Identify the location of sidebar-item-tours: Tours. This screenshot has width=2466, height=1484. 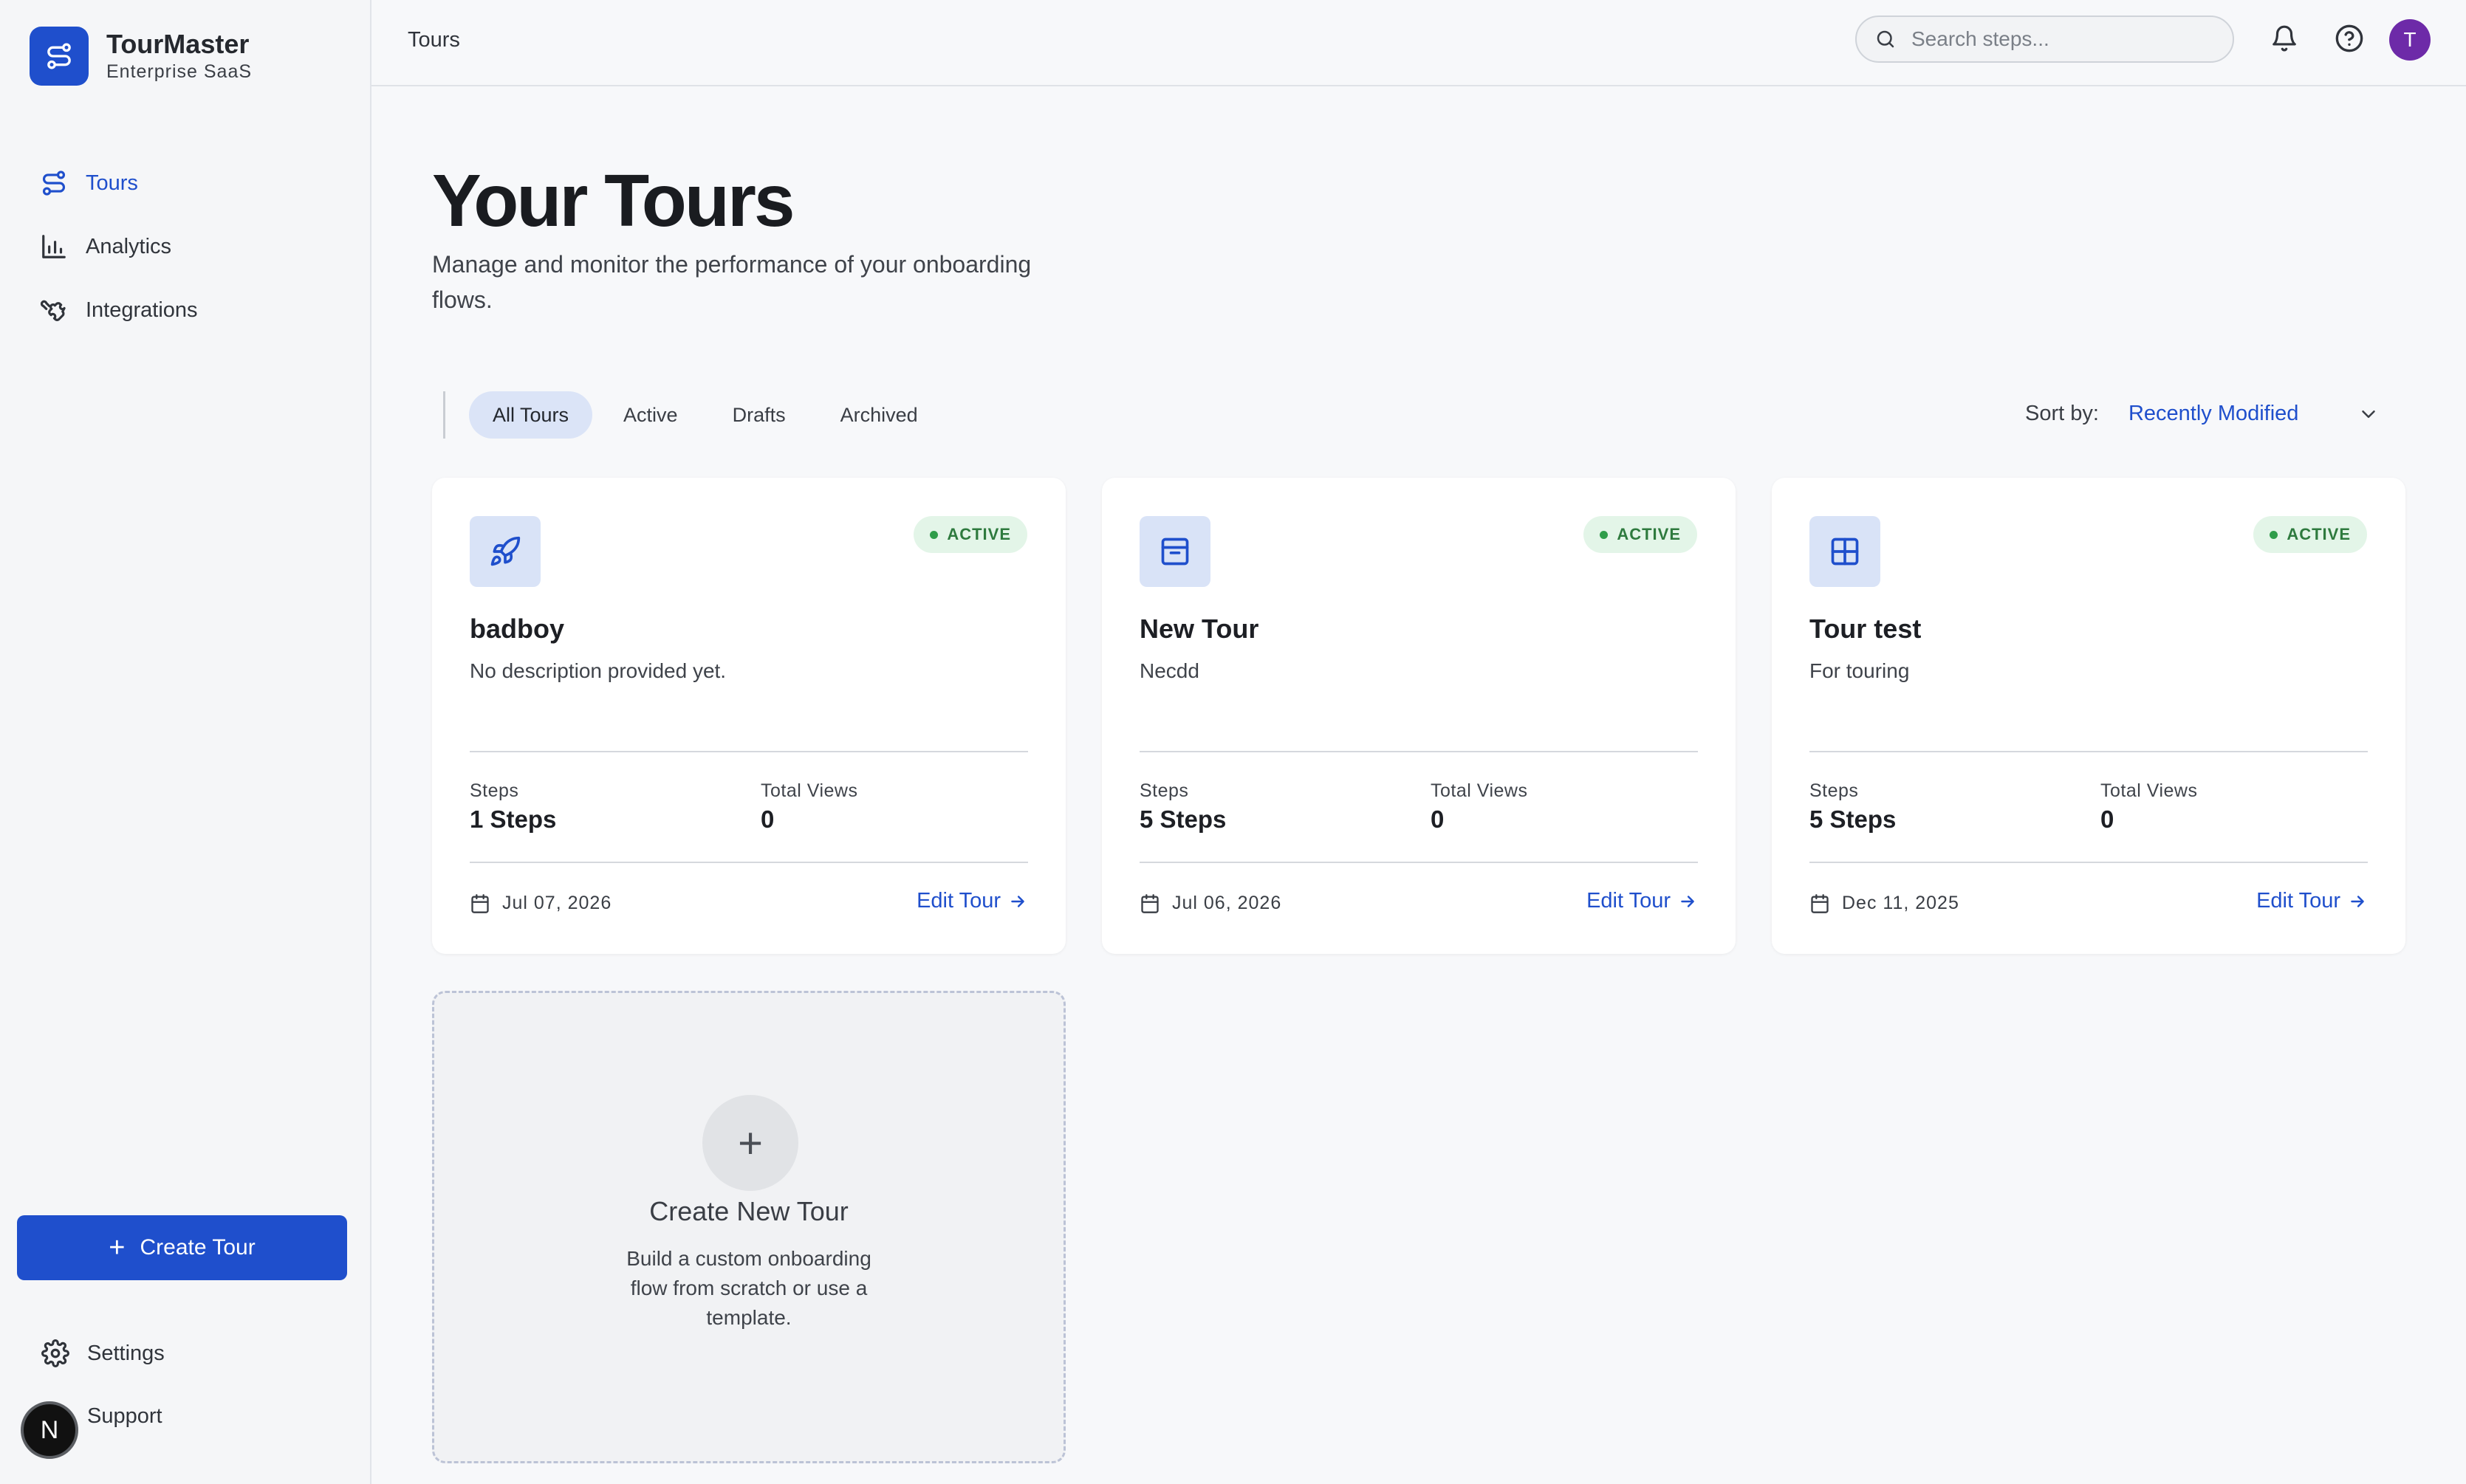
(119, 183).